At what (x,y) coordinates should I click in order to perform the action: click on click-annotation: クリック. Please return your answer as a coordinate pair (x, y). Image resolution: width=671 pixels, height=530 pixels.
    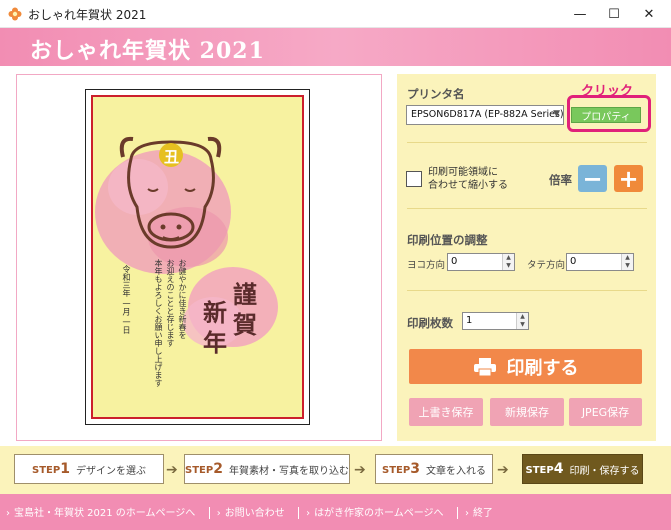
    Looking at the image, I should click on (607, 91).